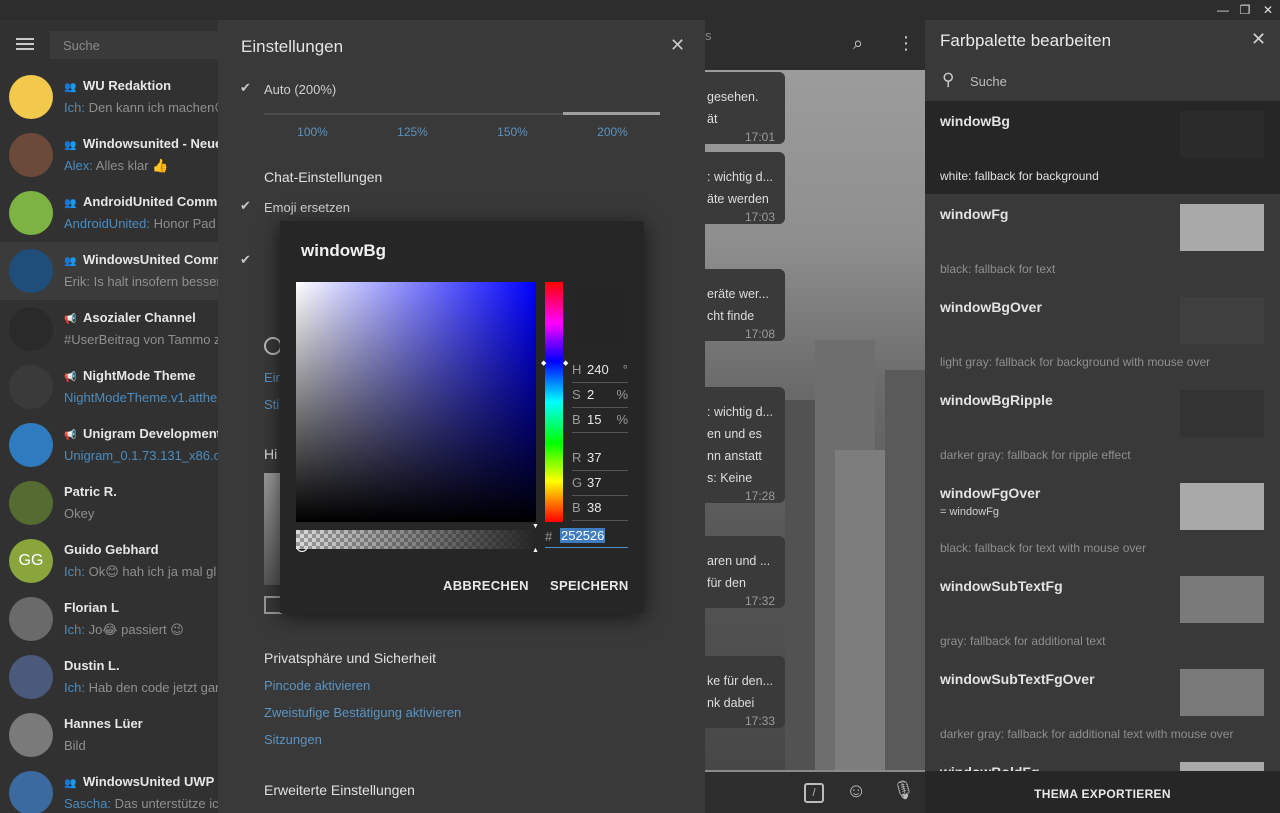 The image size is (1280, 813). I want to click on alpha-slider, so click(416, 539).